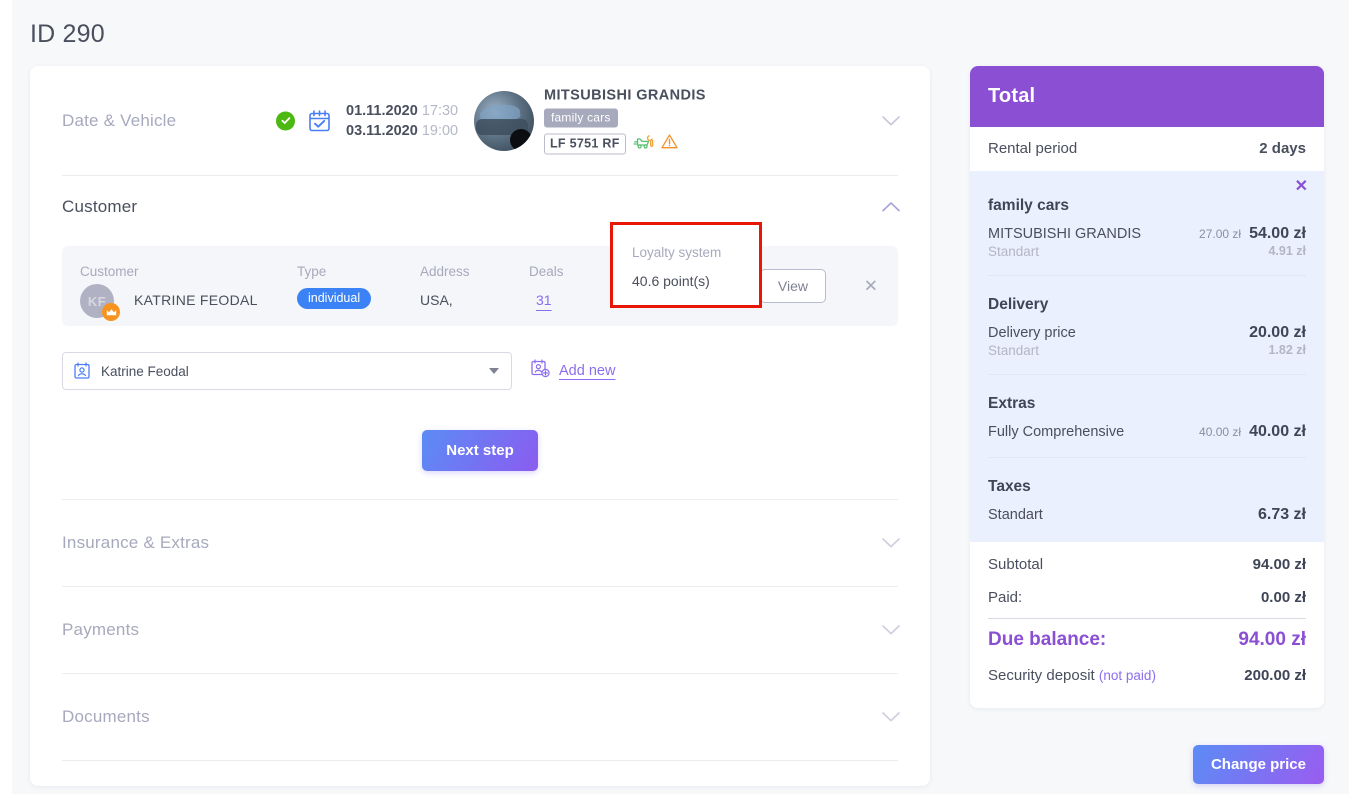 This screenshot has height=794, width=1349. What do you see at coordinates (1127, 675) in the screenshot?
I see `security-deposit-note: (not paid)` at bounding box center [1127, 675].